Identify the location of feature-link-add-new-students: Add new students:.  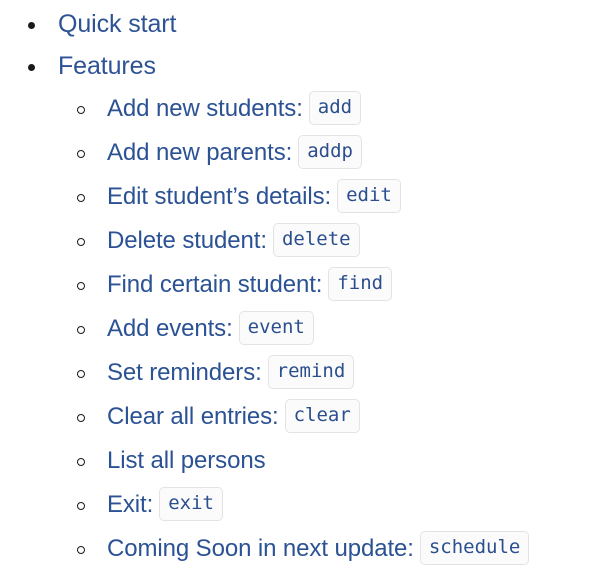
(205, 108).